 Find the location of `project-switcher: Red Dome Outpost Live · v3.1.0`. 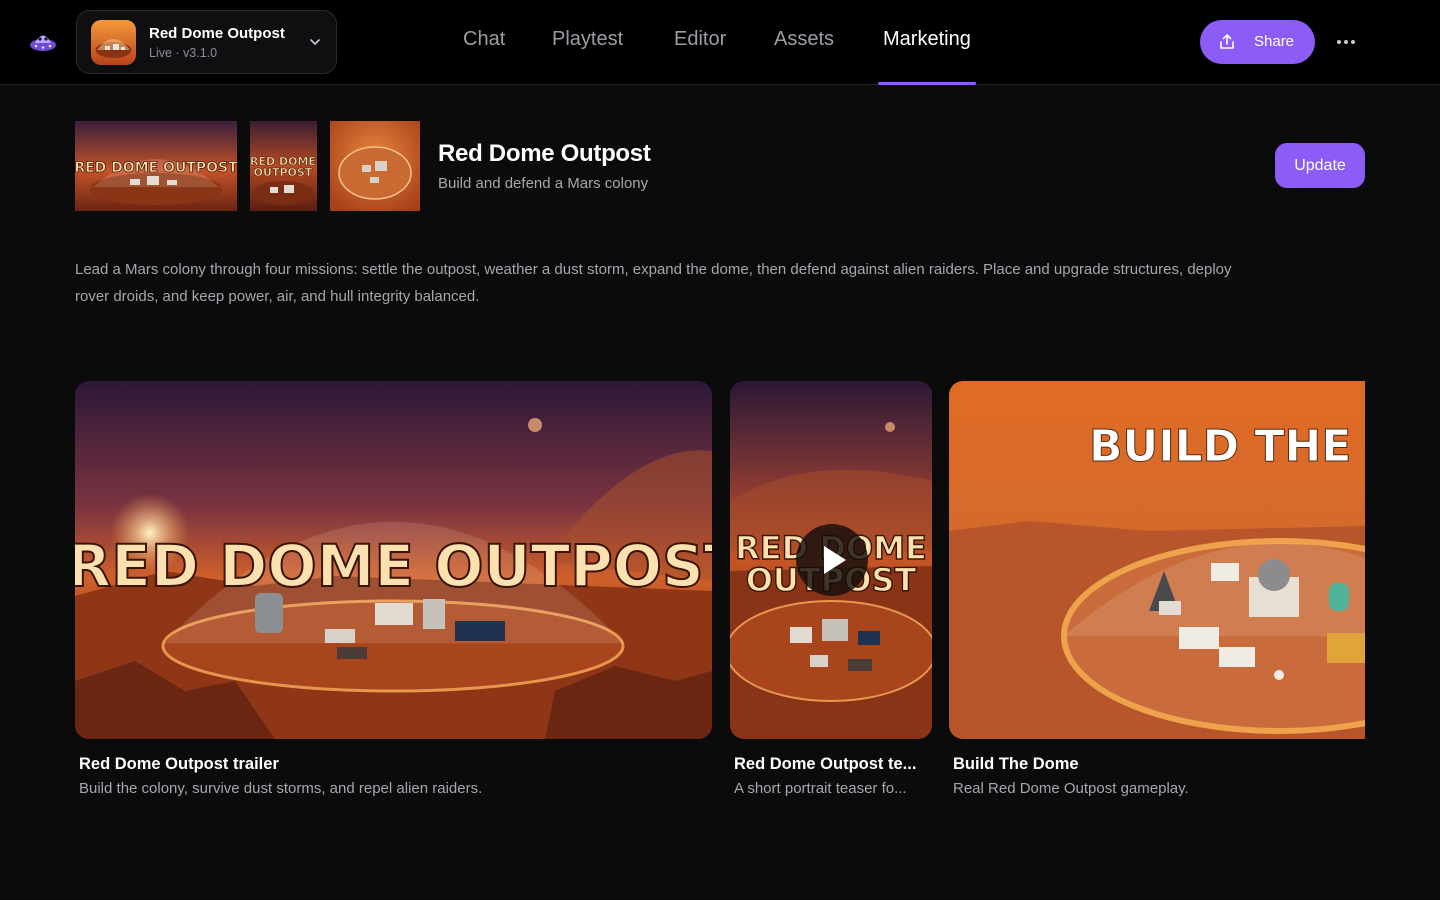

project-switcher: Red Dome Outpost Live · v3.1.0 is located at coordinates (206, 42).